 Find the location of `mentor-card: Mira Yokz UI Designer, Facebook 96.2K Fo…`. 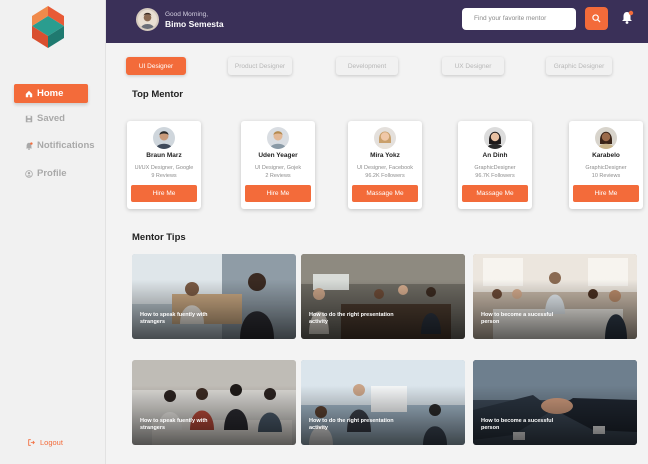

mentor-card: Mira Yokz UI Designer, Facebook 96.2K Fo… is located at coordinates (385, 165).